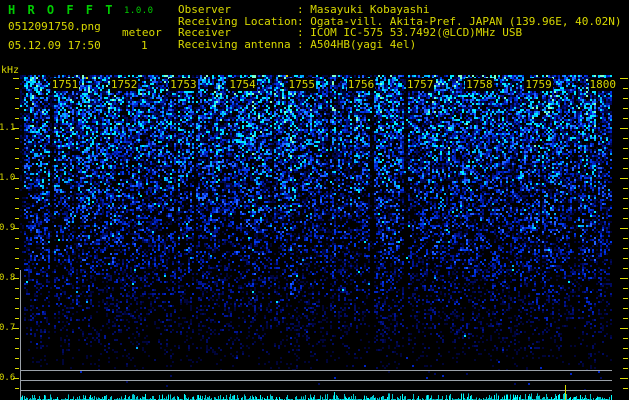 The width and height of the screenshot is (629, 400). I want to click on info-row: Receiving antenna : A504HB(yagi 4el), so click(400, 44).